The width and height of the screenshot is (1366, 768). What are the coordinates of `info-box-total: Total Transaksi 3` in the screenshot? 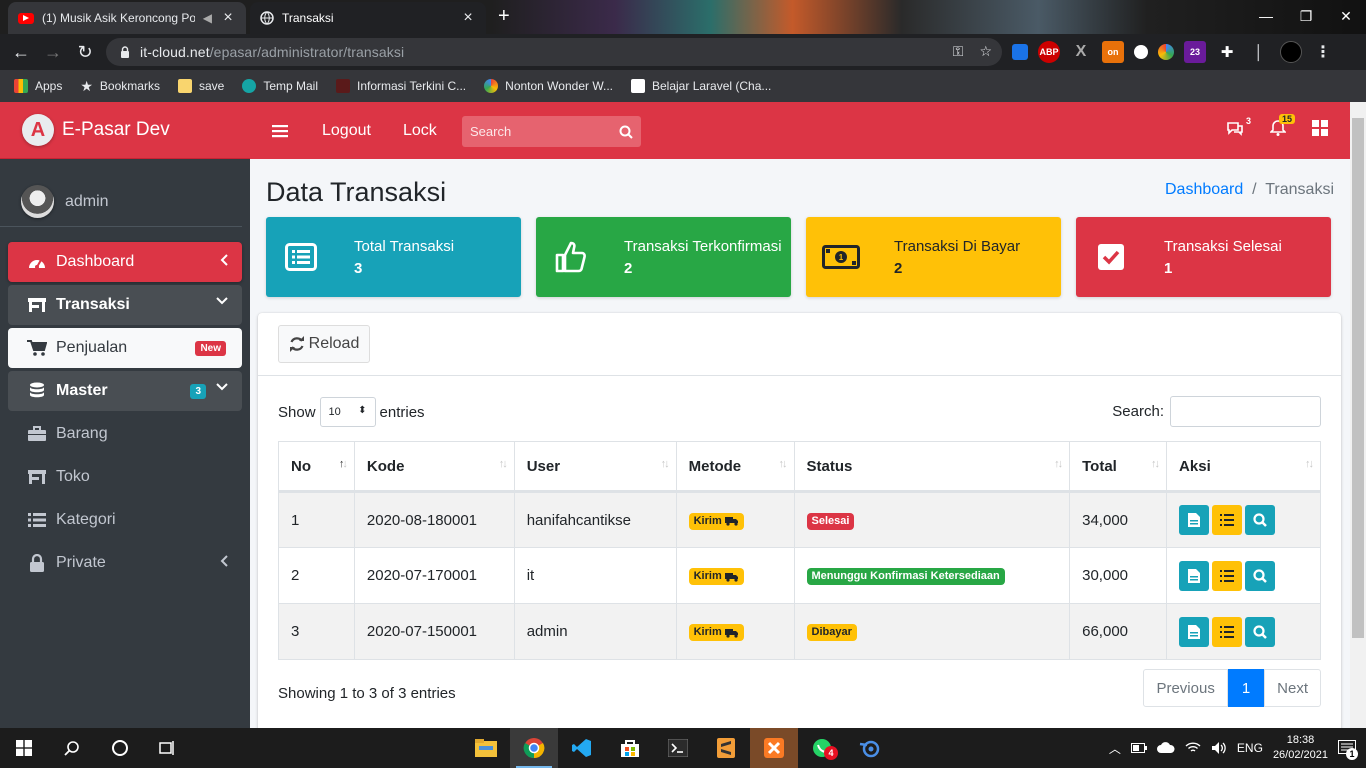 It's located at (393, 257).